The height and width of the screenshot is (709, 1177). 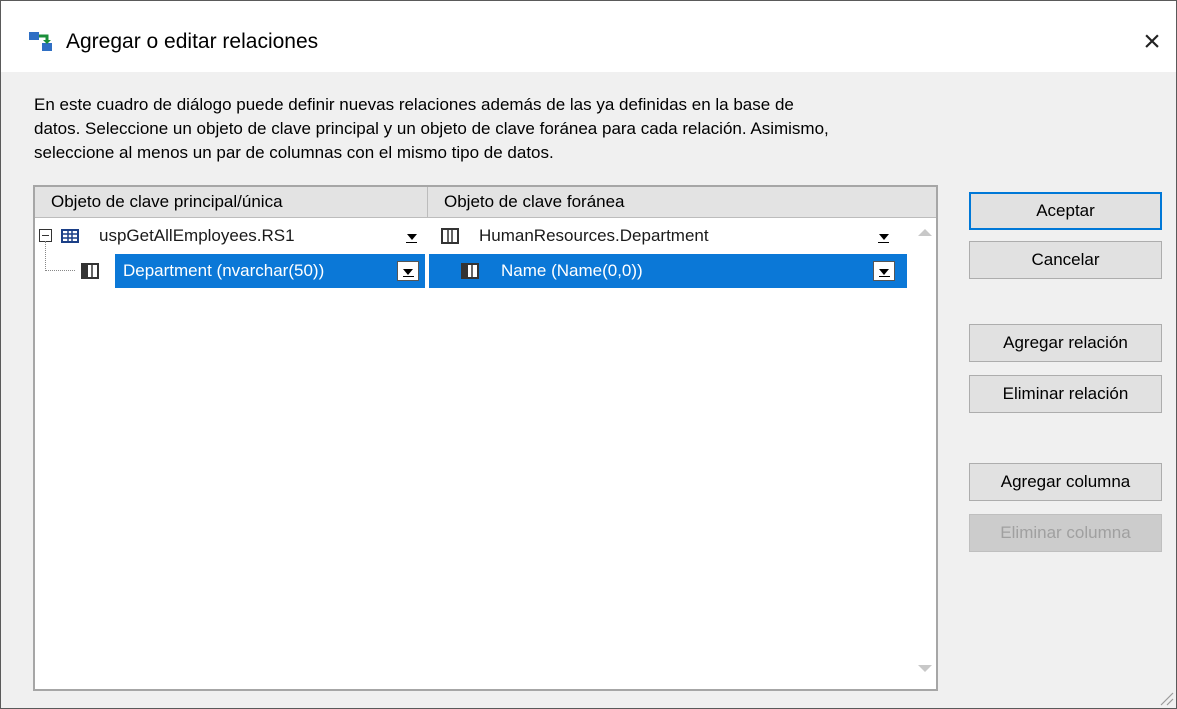 What do you see at coordinates (572, 270) in the screenshot?
I see `foreign-column-value: Name (Name(0,0))` at bounding box center [572, 270].